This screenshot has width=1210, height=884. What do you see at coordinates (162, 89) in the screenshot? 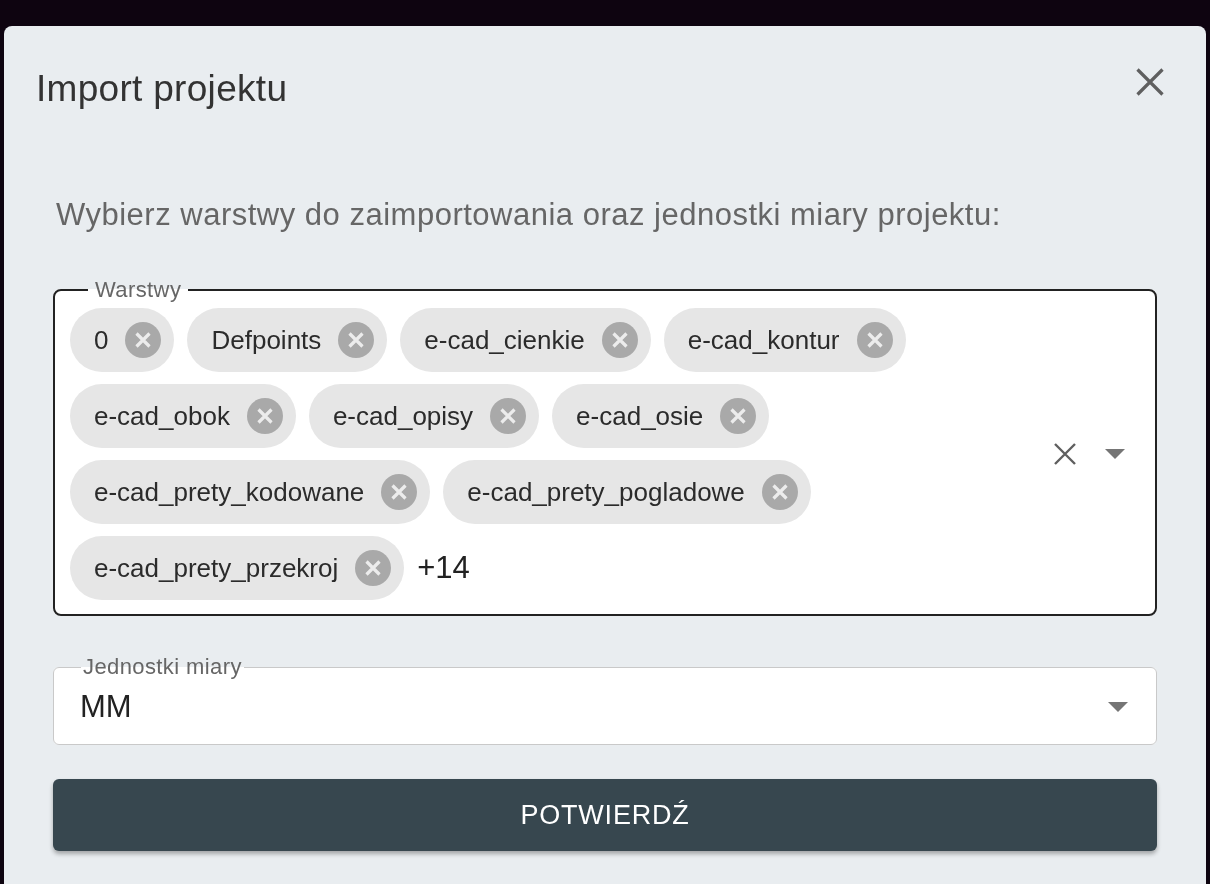
I see `dialog-title: Import projektu` at bounding box center [162, 89].